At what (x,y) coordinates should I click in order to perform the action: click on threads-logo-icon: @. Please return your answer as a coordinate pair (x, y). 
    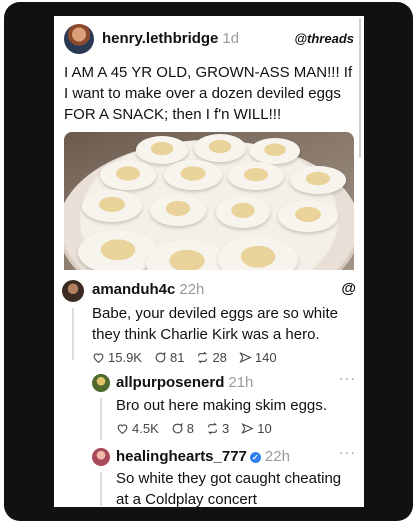
    Looking at the image, I should click on (348, 288).